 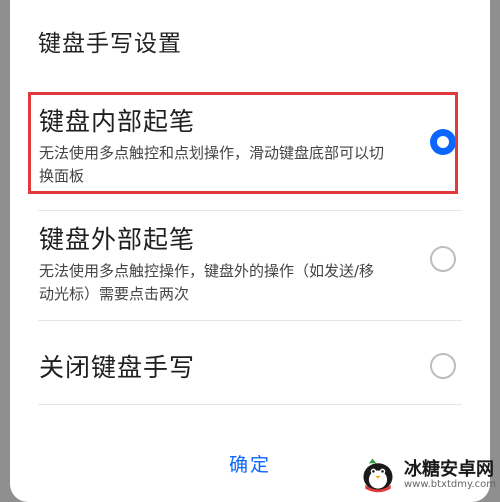 I want to click on option-description: 无法使用多点触控和点划操作，滑动键盘底部可以切换面板, so click(x=212, y=164).